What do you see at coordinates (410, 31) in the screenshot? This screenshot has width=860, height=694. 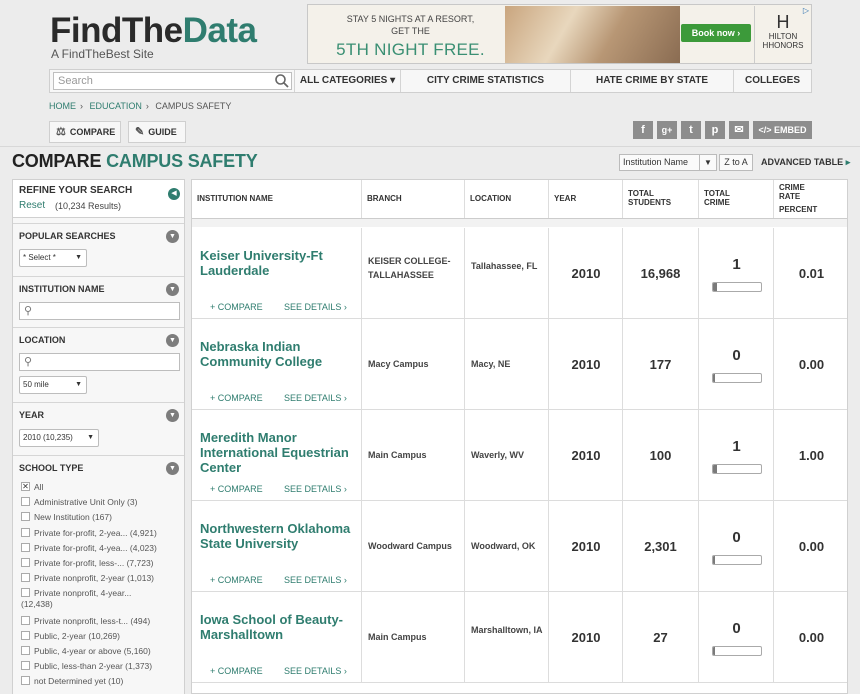 I see `ad-line1b: GET THE` at bounding box center [410, 31].